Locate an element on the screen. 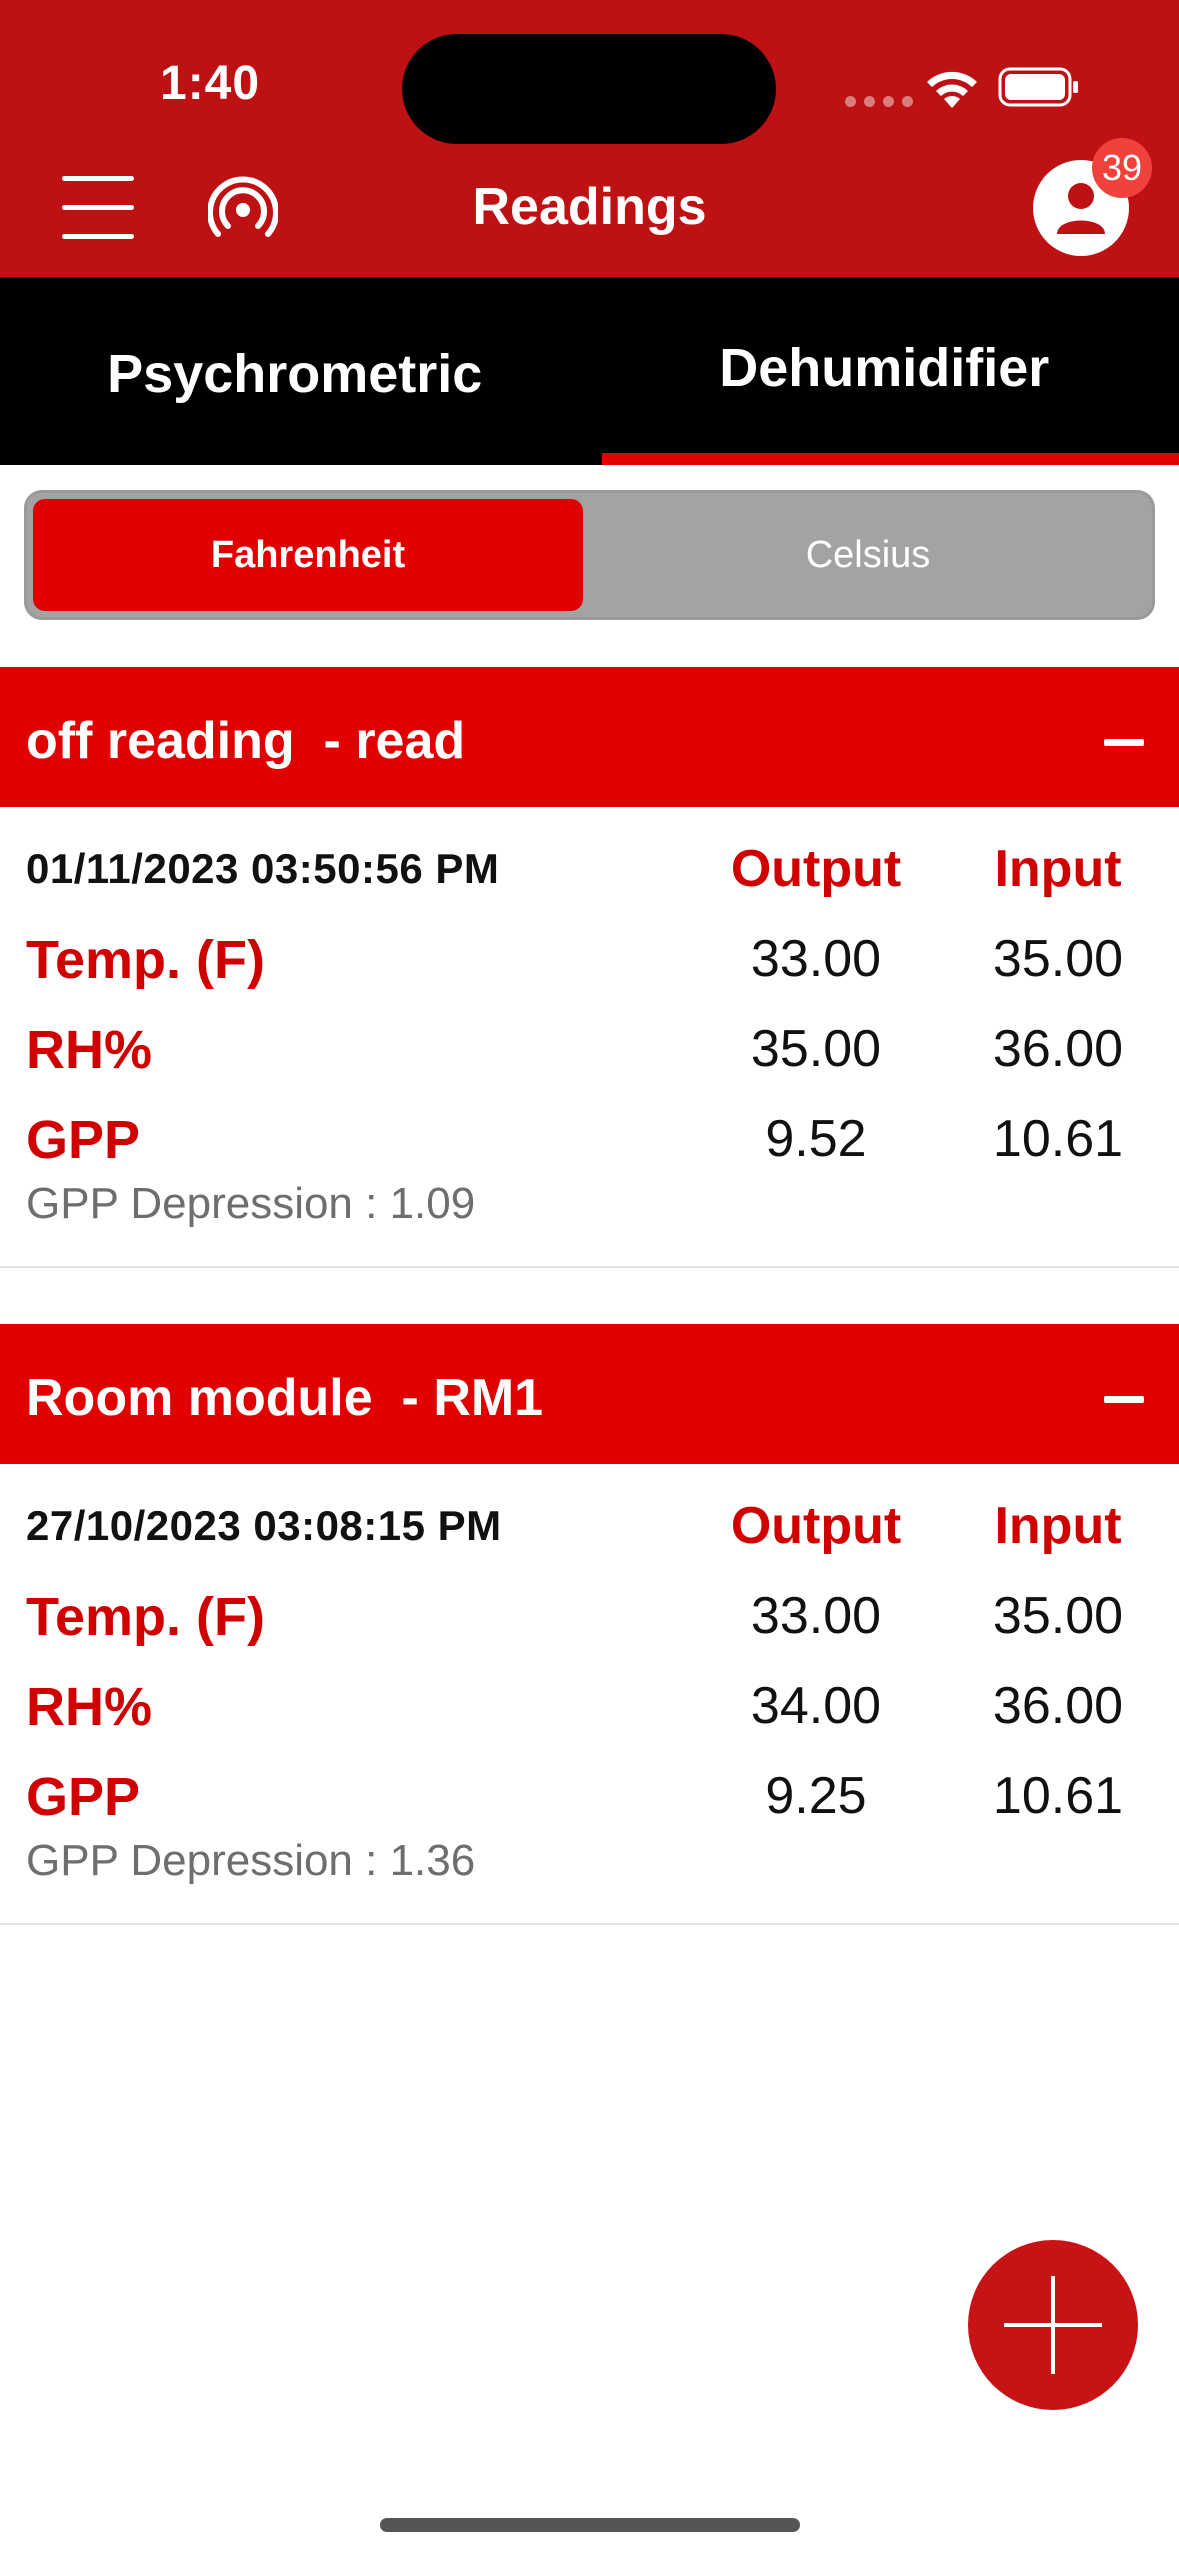 The height and width of the screenshot is (2556, 1179). add-reading-button is located at coordinates (1053, 2325).